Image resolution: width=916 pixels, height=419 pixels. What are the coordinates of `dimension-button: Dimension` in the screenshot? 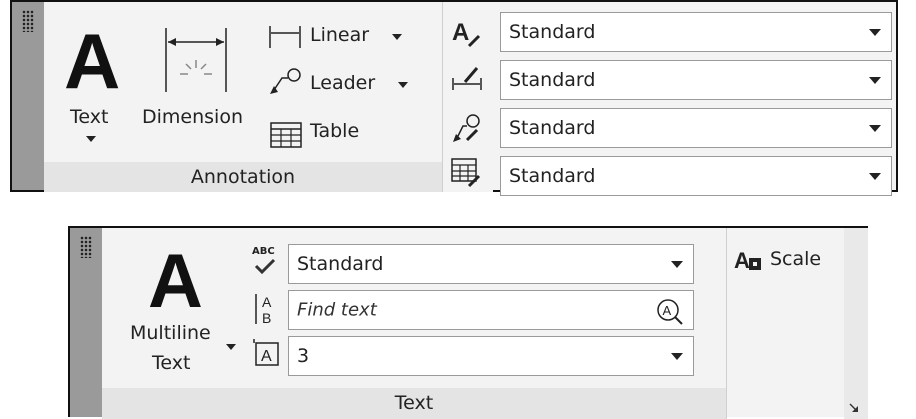 It's located at (198, 82).